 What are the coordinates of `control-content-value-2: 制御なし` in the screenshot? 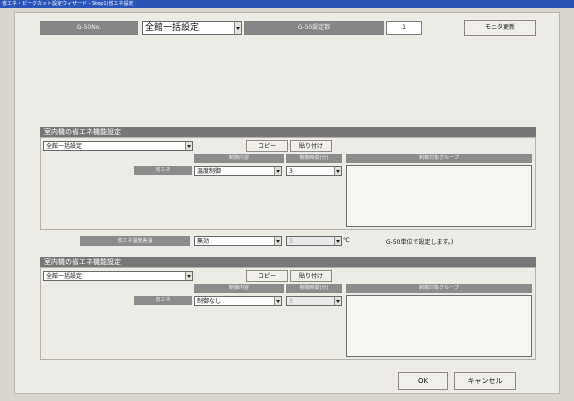 It's located at (209, 301).